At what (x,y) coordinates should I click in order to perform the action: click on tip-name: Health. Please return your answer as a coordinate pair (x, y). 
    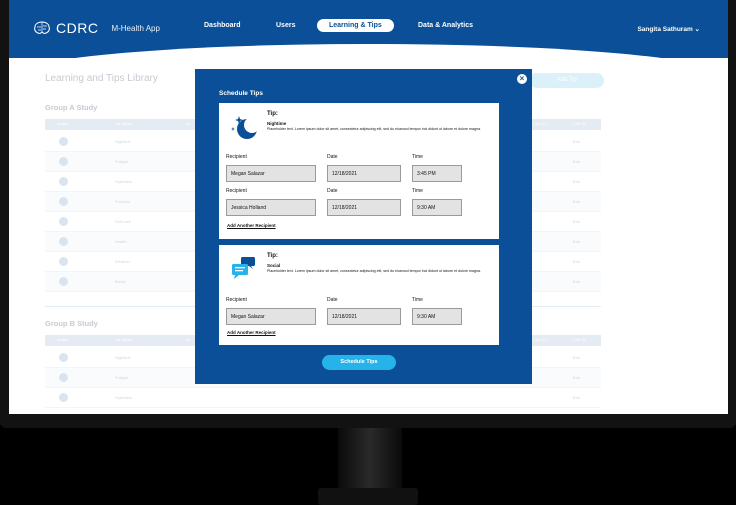
    Looking at the image, I should click on (121, 241).